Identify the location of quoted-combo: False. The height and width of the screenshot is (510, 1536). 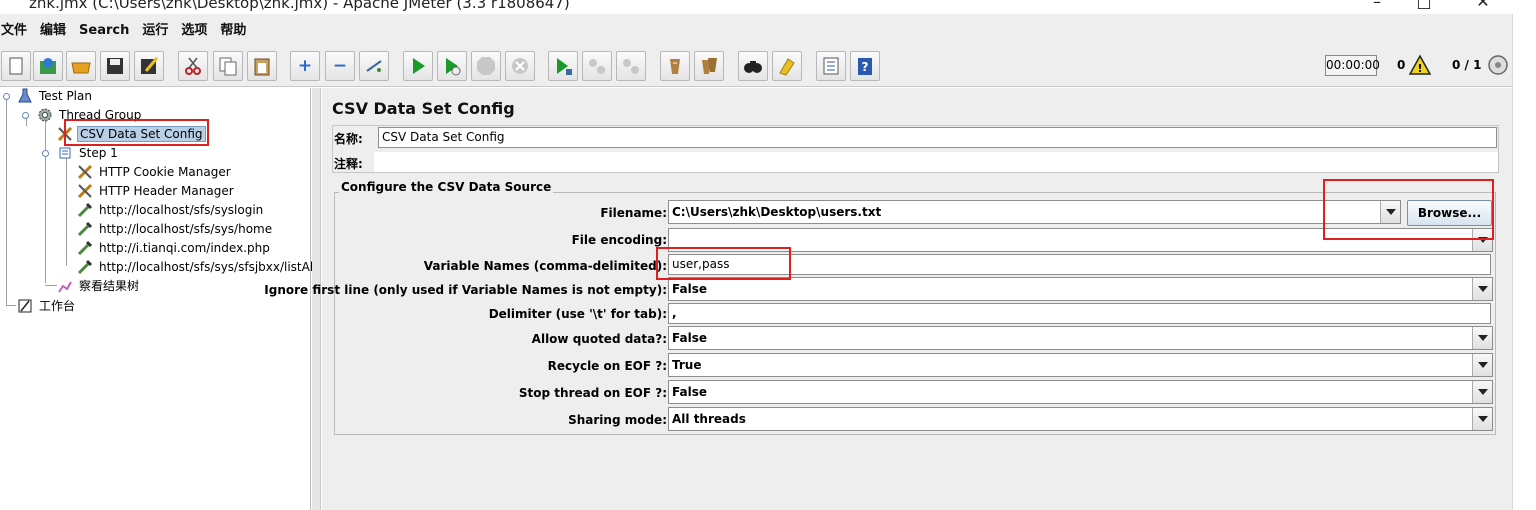
(1080, 338).